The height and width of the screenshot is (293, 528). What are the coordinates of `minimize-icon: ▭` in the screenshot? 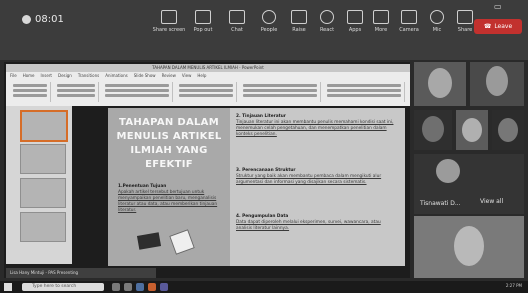 It's located at (498, 6).